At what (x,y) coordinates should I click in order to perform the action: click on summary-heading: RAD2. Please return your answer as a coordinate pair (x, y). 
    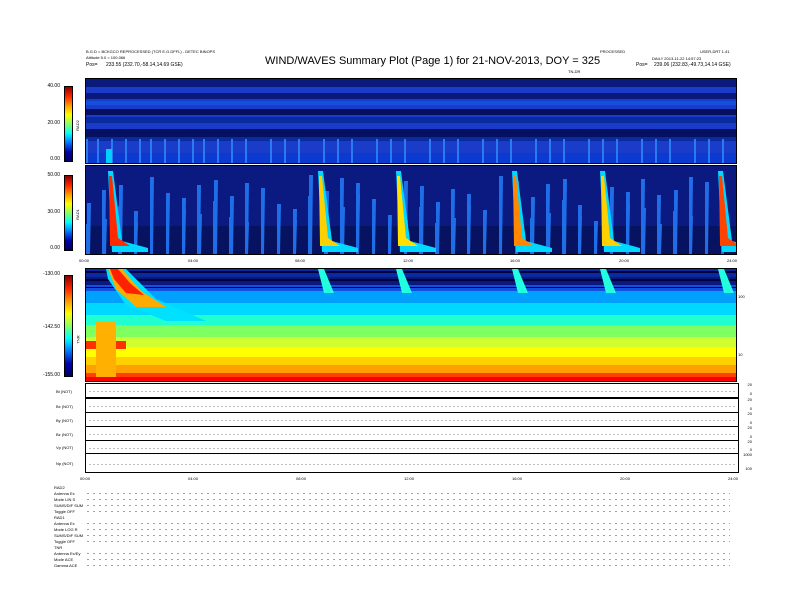
    Looking at the image, I should click on (59, 487).